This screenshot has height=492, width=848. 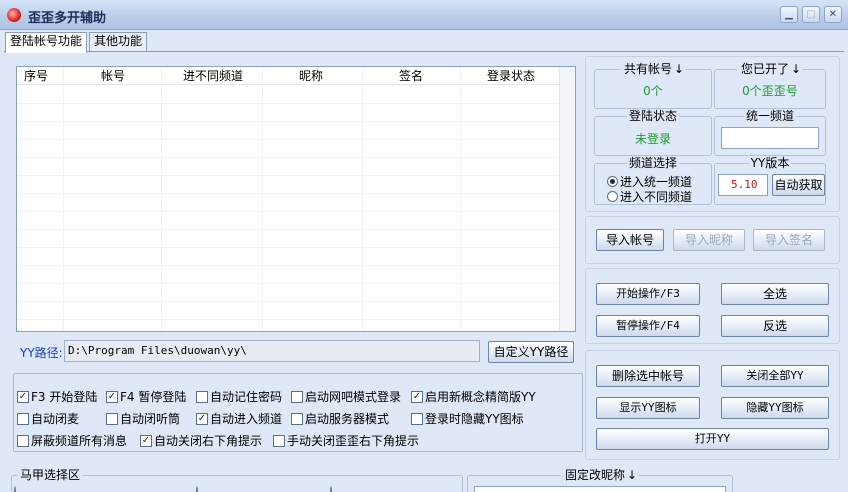 I want to click on login-status-label: 登陆状态, so click(x=652, y=116).